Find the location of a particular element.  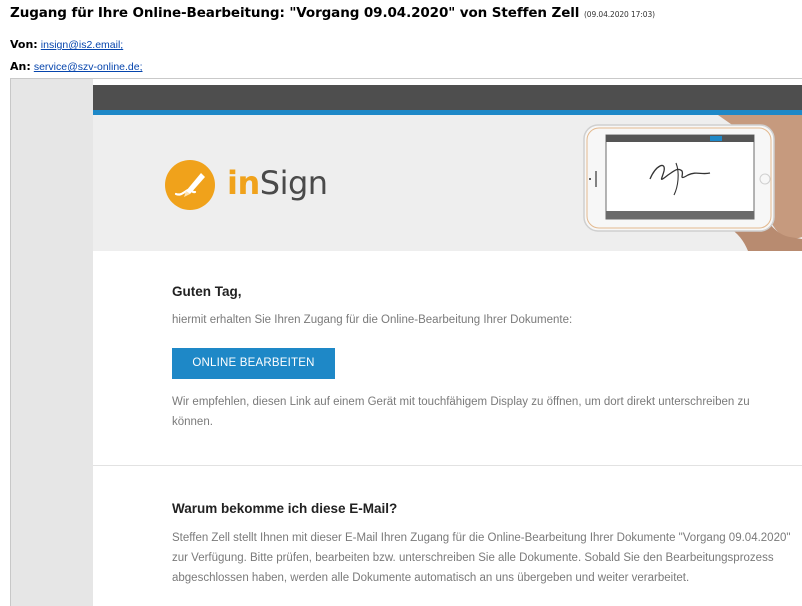

insign-logo: inSign is located at coordinates (265, 188).